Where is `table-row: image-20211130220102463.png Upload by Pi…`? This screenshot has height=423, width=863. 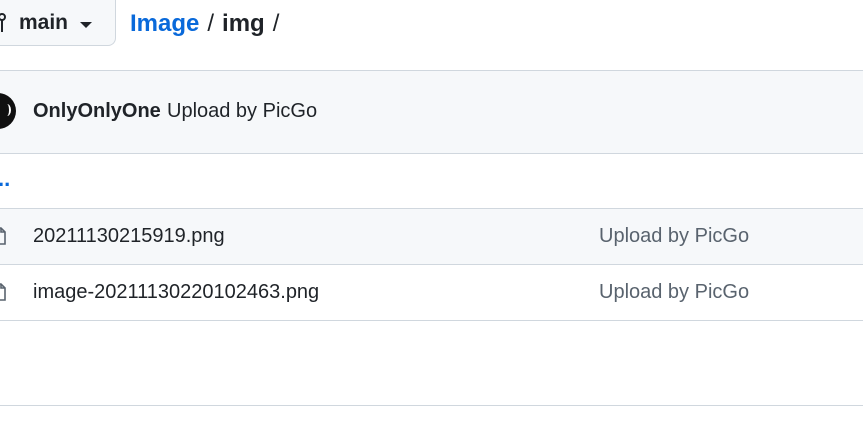 table-row: image-20211130220102463.png Upload by Pi… is located at coordinates (431, 293).